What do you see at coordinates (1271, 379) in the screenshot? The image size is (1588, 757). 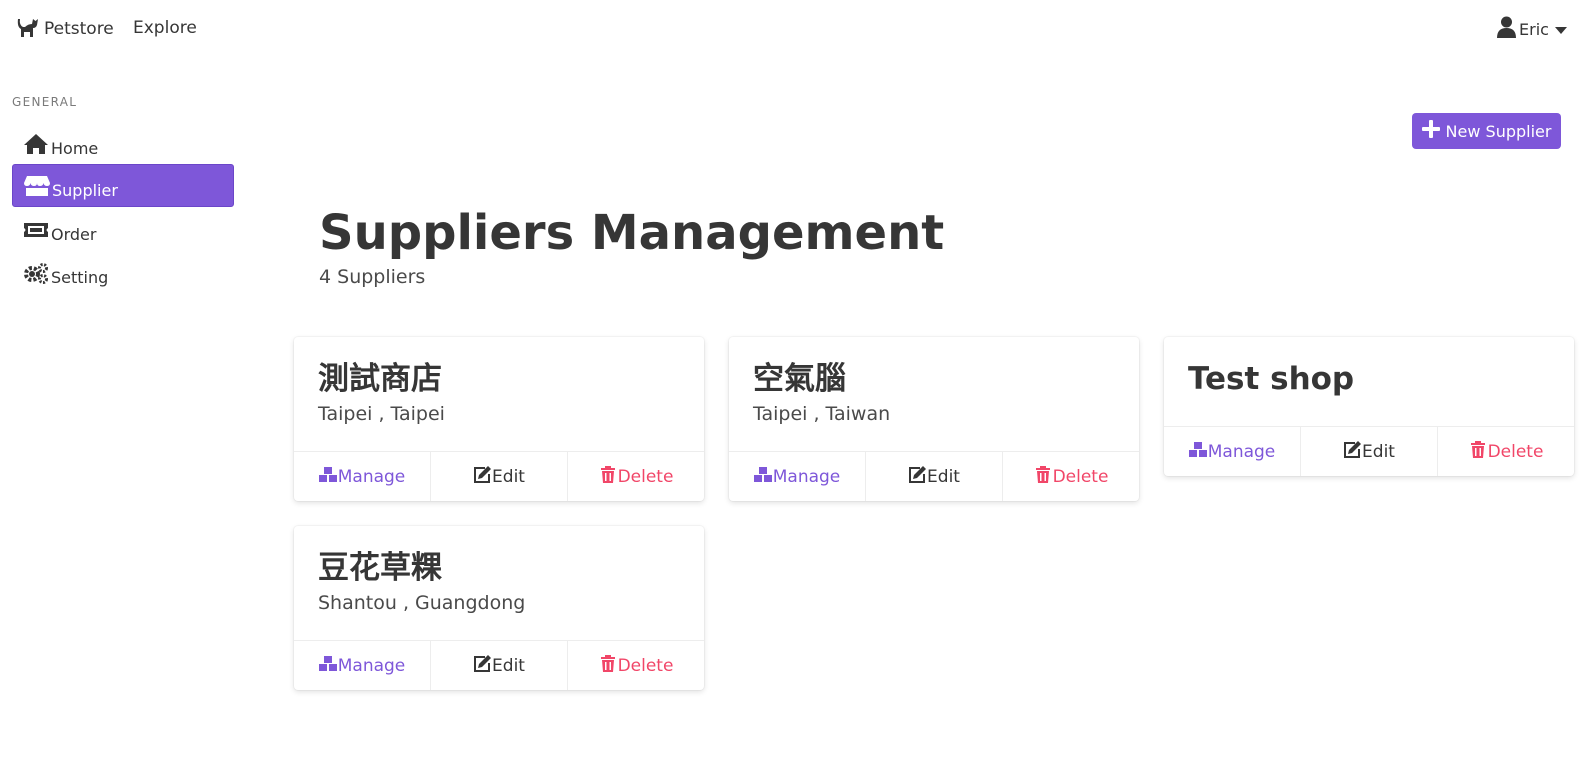 I see `supplier-name: Test shop` at bounding box center [1271, 379].